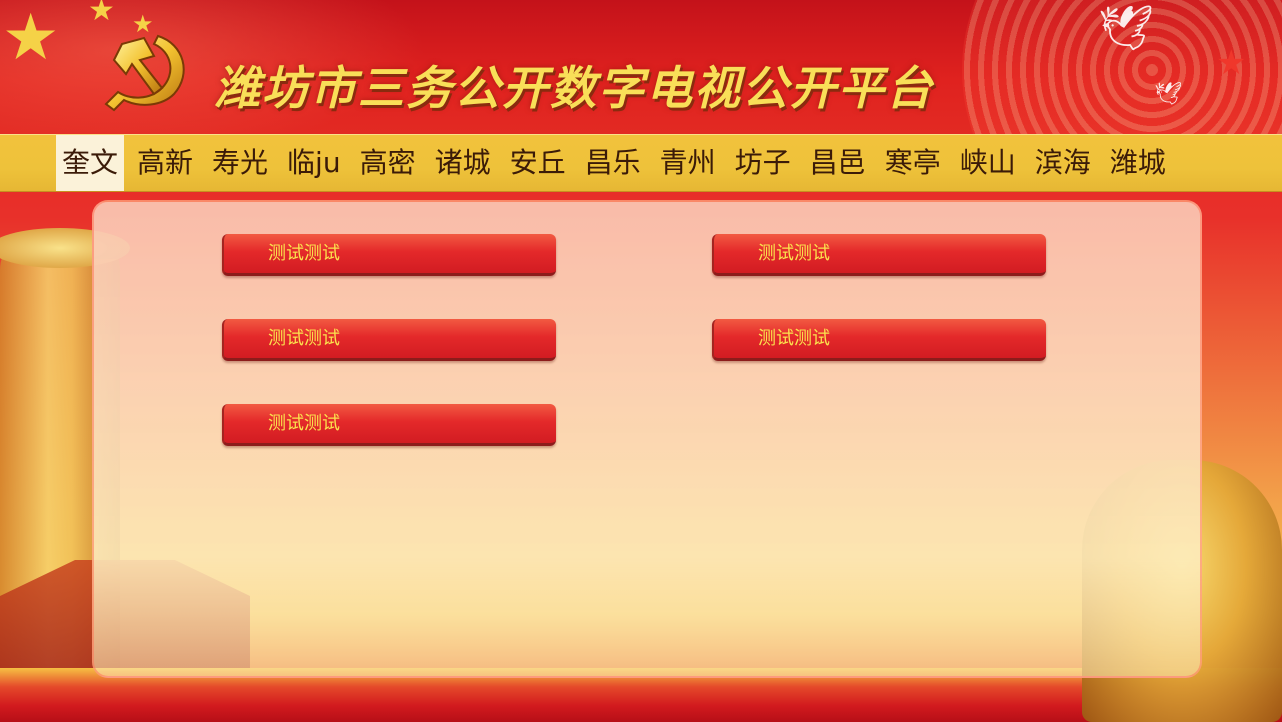 The width and height of the screenshot is (1282, 722). Describe the element at coordinates (613, 163) in the screenshot. I see `district-tab: 昌乐` at that location.